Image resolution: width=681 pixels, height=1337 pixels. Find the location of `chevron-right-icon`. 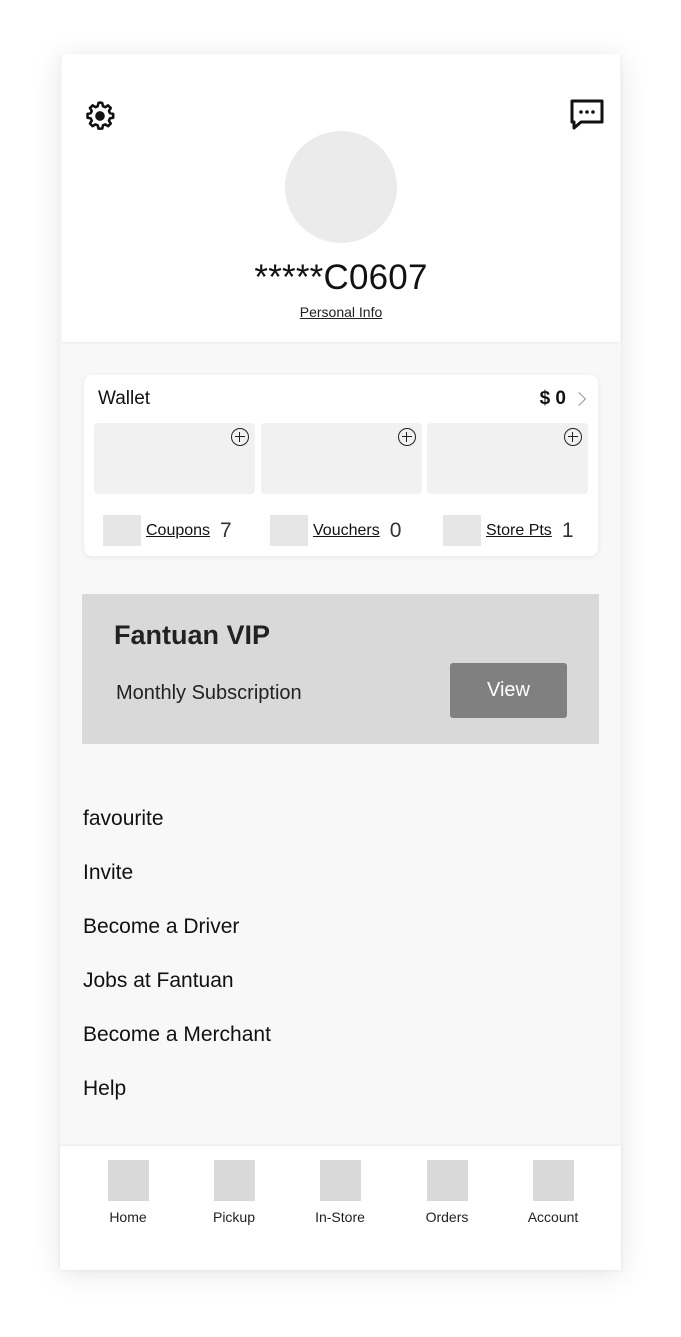

chevron-right-icon is located at coordinates (579, 399).